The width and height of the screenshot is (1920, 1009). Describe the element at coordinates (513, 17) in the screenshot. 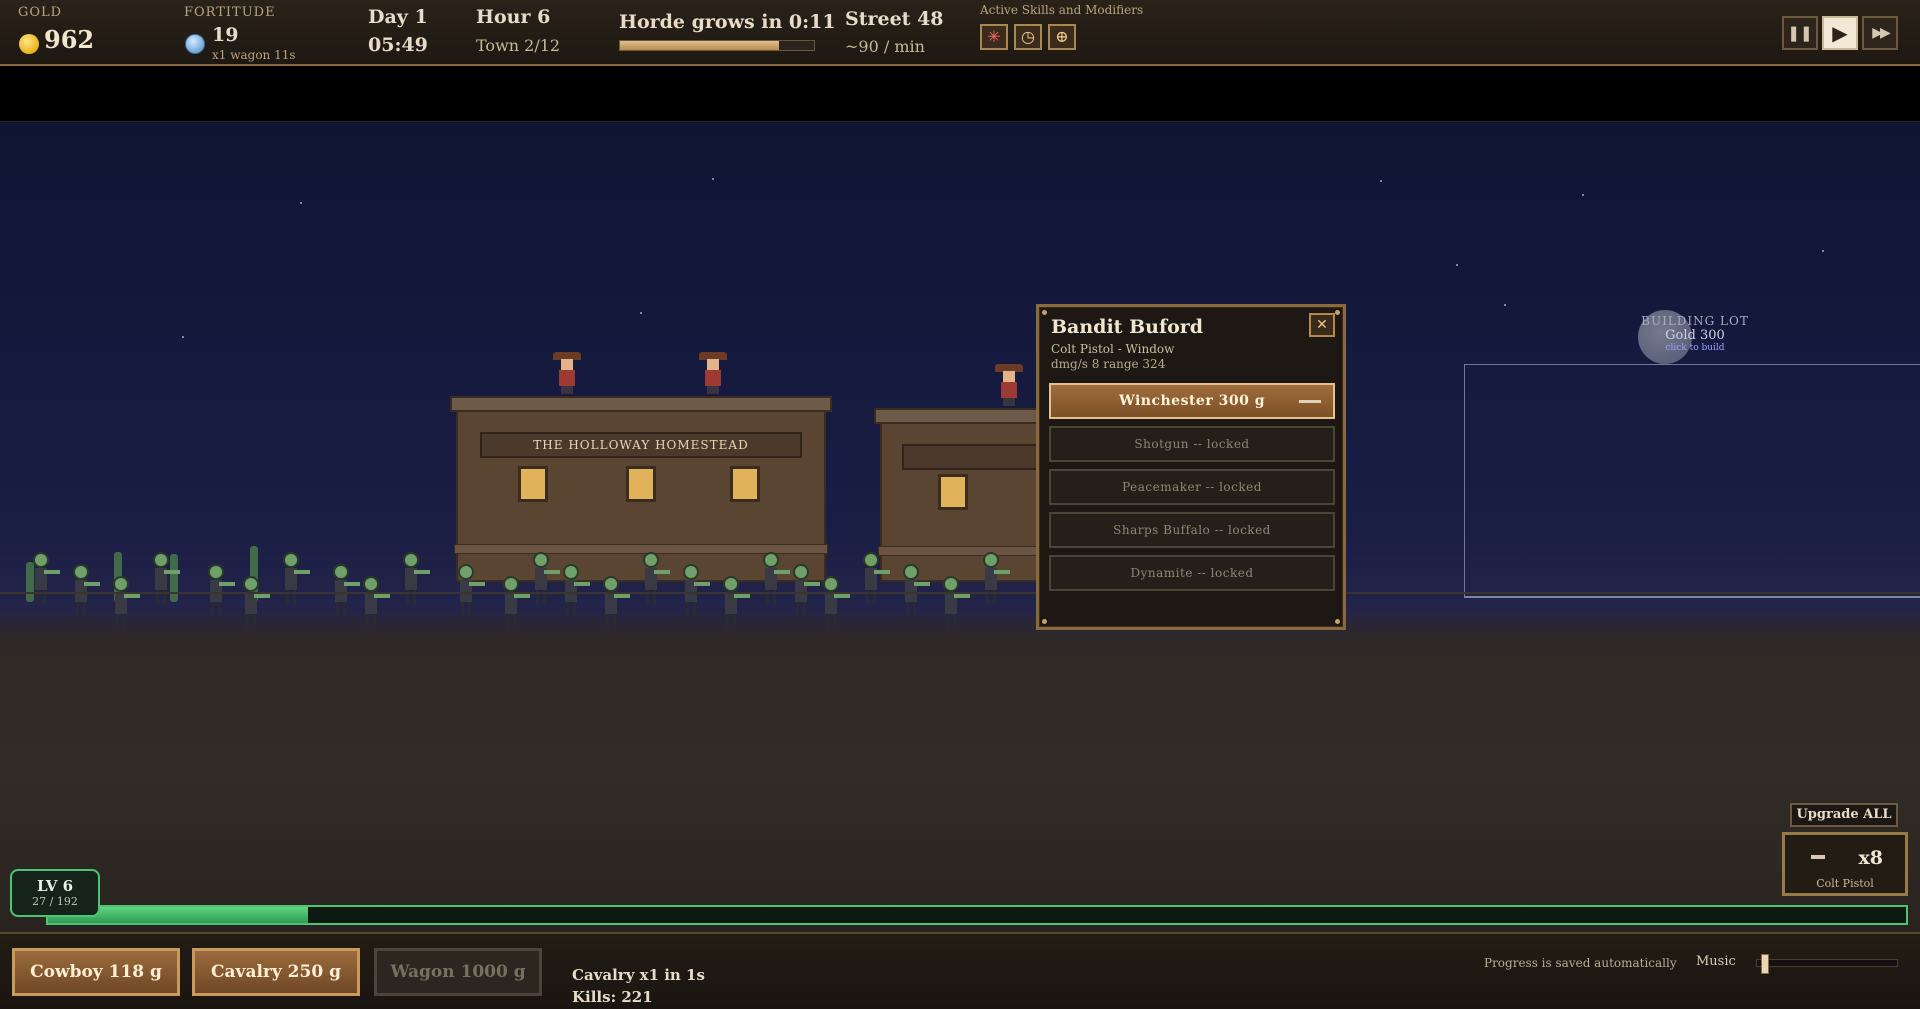

I see `hour-label: Hour 6` at that location.